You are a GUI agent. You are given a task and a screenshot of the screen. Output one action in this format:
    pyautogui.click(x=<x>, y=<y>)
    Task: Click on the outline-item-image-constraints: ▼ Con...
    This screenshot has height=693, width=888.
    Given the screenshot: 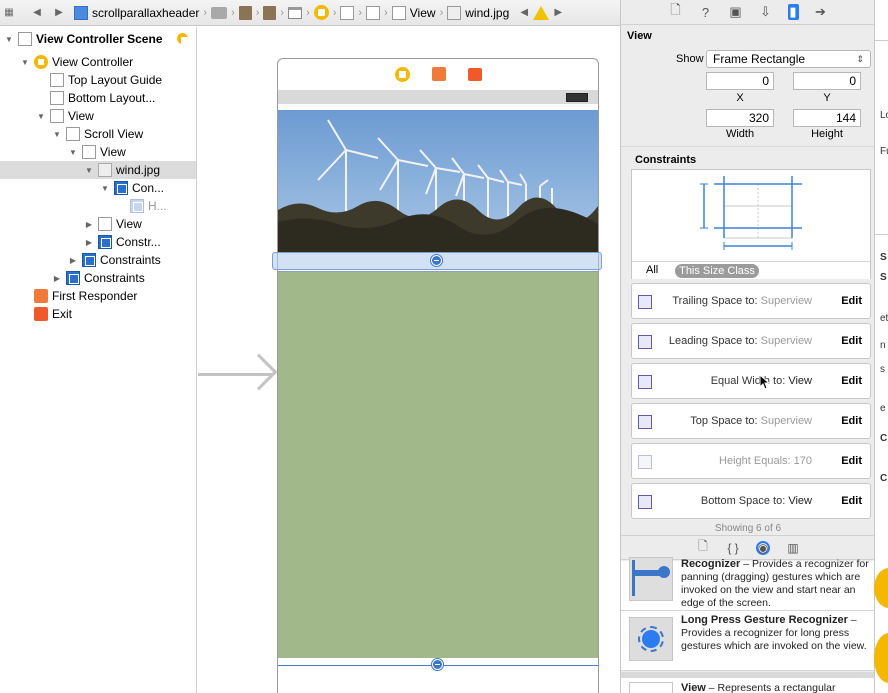 What is the action you would take?
    pyautogui.click(x=98, y=188)
    